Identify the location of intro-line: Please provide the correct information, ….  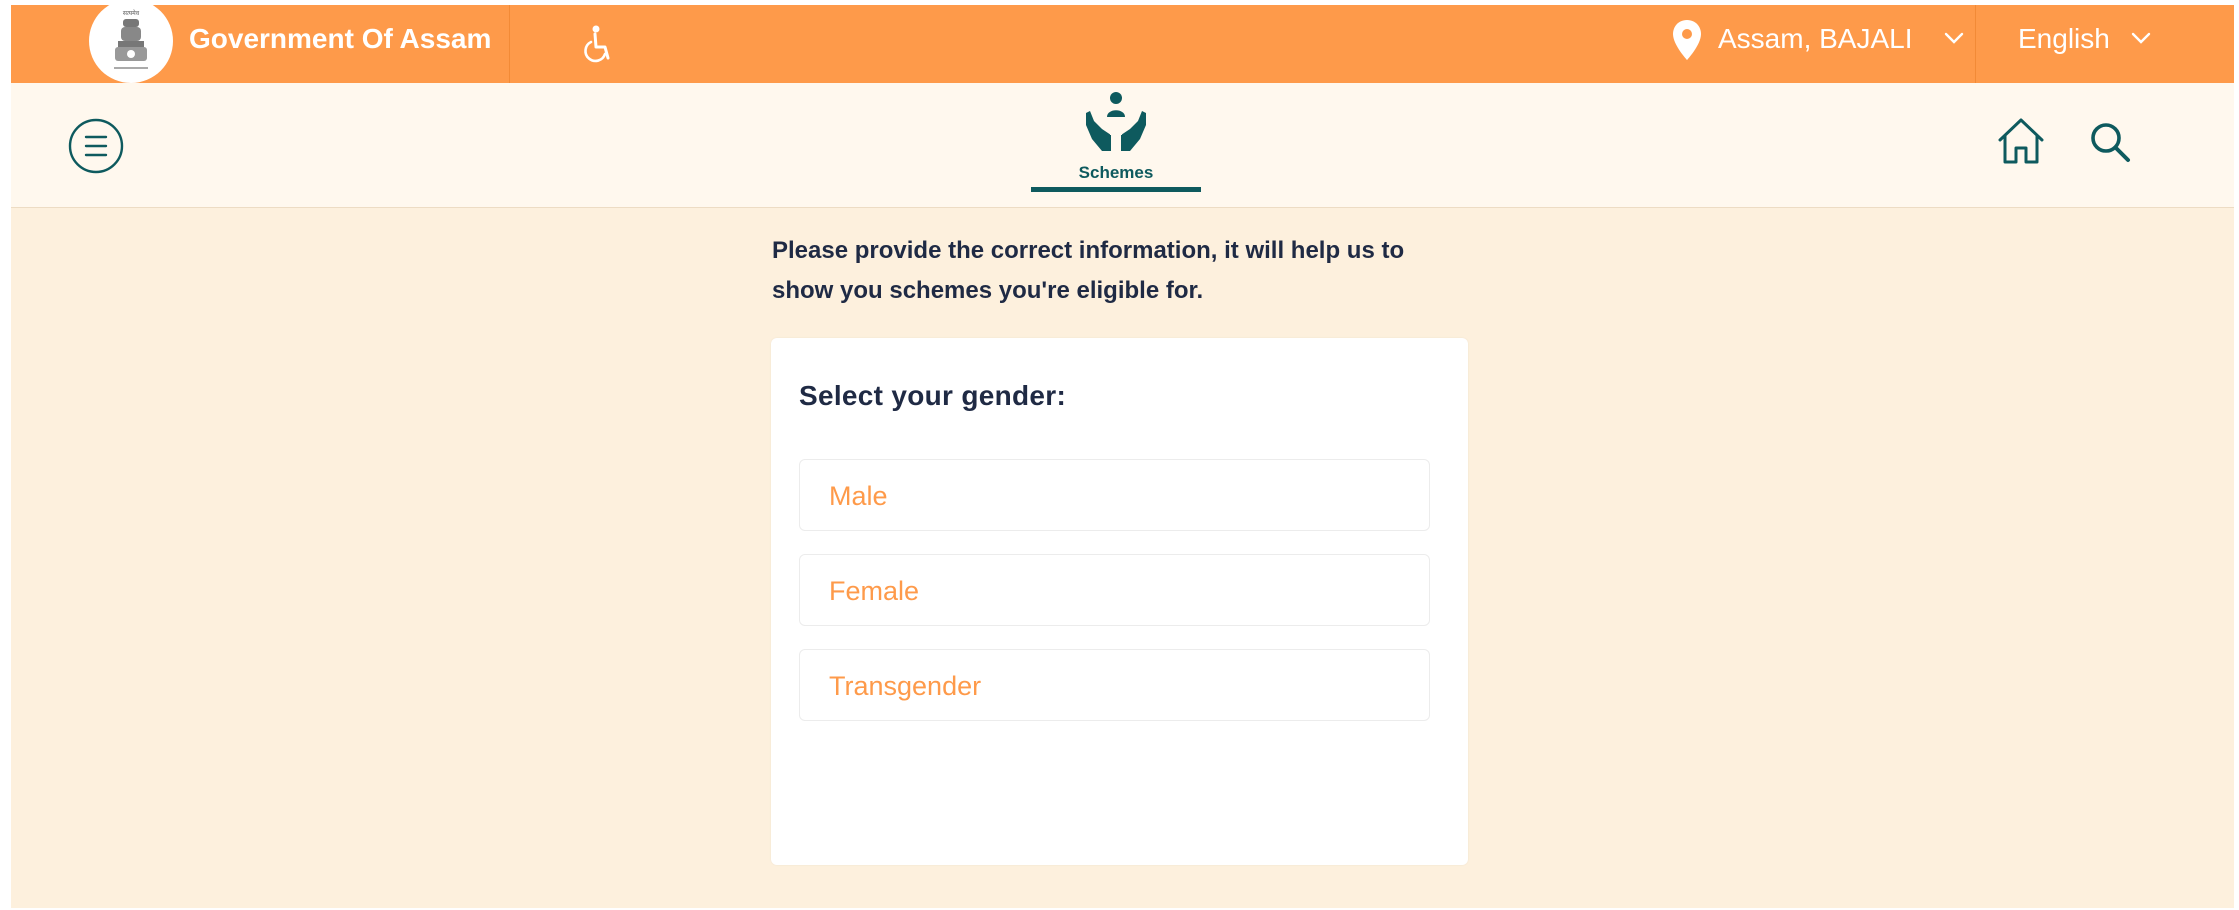
(1088, 250).